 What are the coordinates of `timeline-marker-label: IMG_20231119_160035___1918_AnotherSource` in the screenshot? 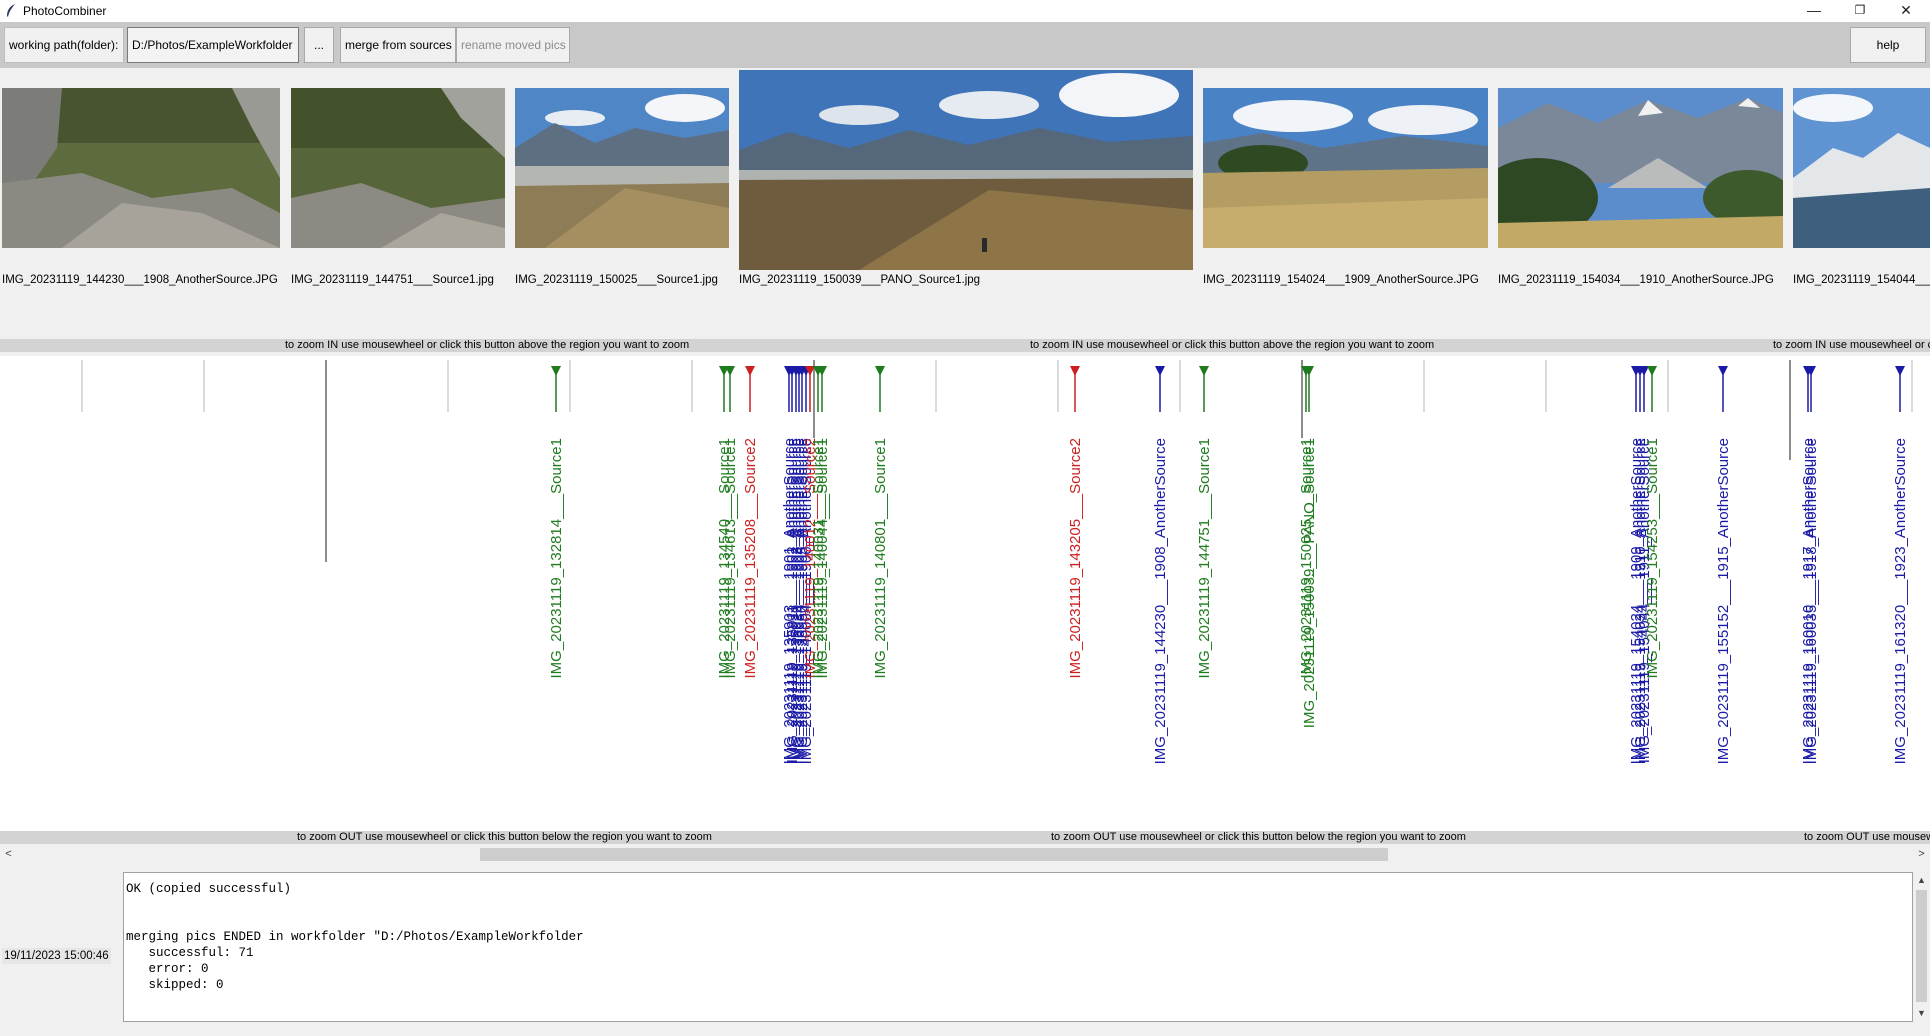 It's located at (1811, 601).